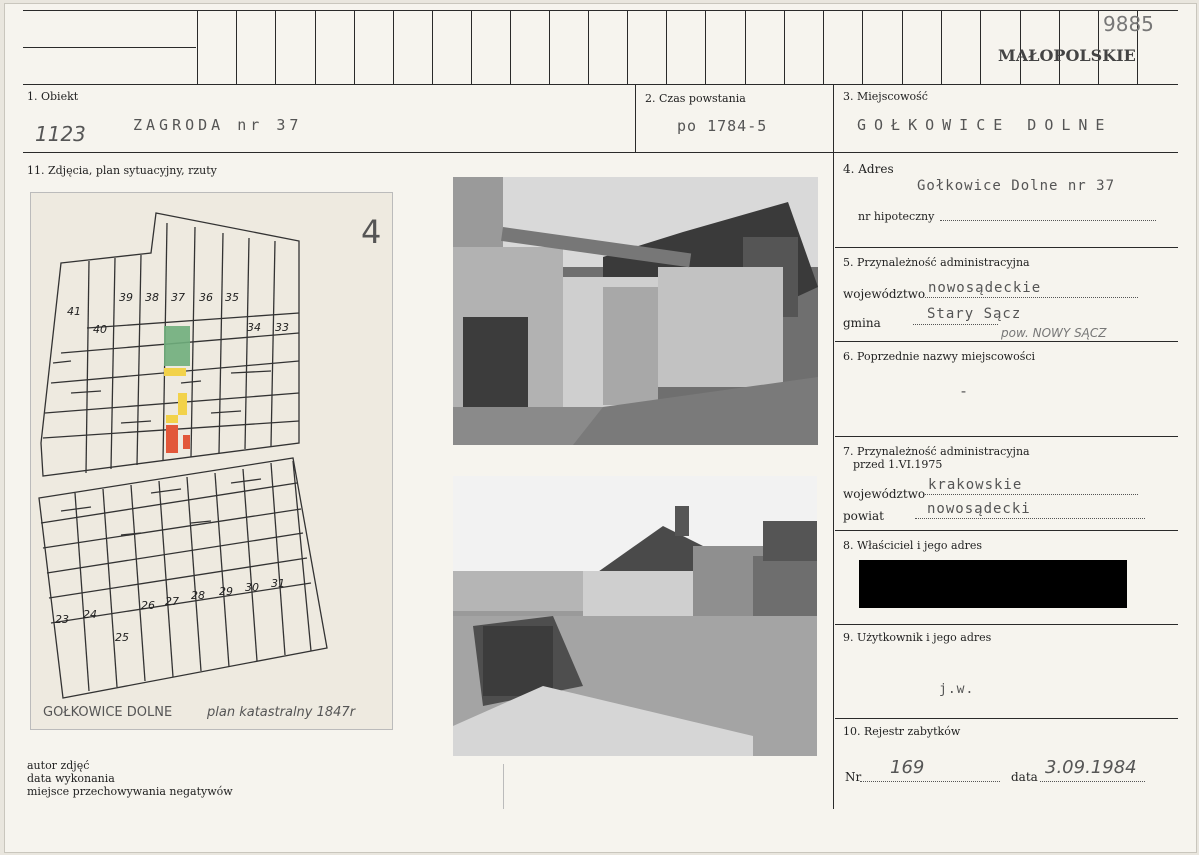  What do you see at coordinates (939, 356) in the screenshot?
I see `poprzednie-label: 6. Poprzednie nazwy miejscowości` at bounding box center [939, 356].